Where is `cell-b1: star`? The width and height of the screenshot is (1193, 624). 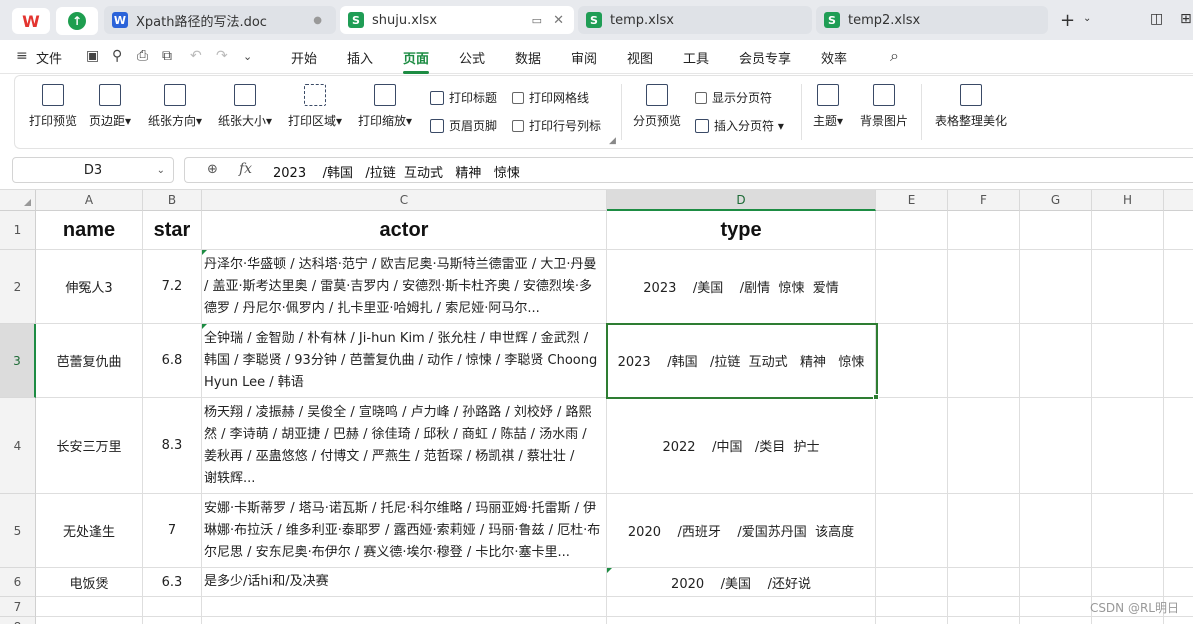 cell-b1: star is located at coordinates (172, 230).